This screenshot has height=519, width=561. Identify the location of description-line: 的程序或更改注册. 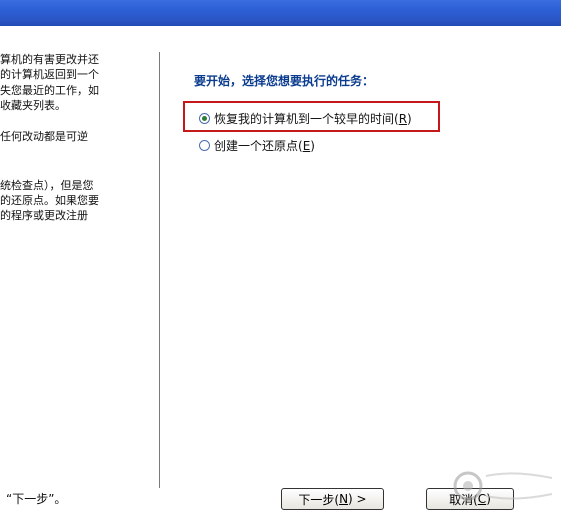
(44, 215).